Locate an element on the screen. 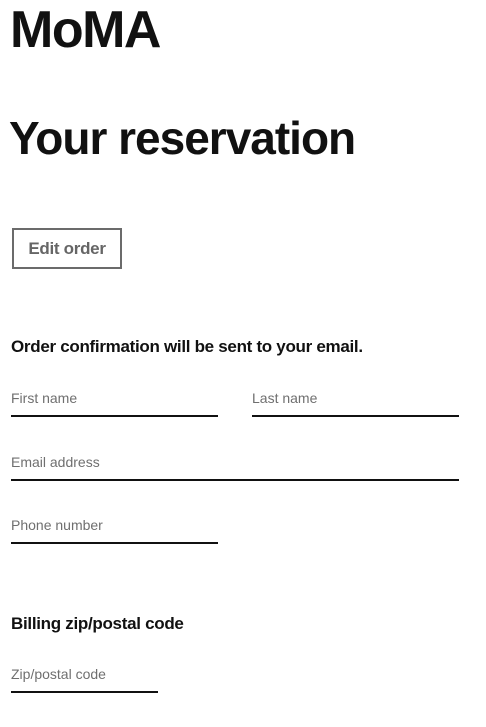 Image resolution: width=486 pixels, height=727 pixels. edit-order-button: Edit order is located at coordinates (67, 248).